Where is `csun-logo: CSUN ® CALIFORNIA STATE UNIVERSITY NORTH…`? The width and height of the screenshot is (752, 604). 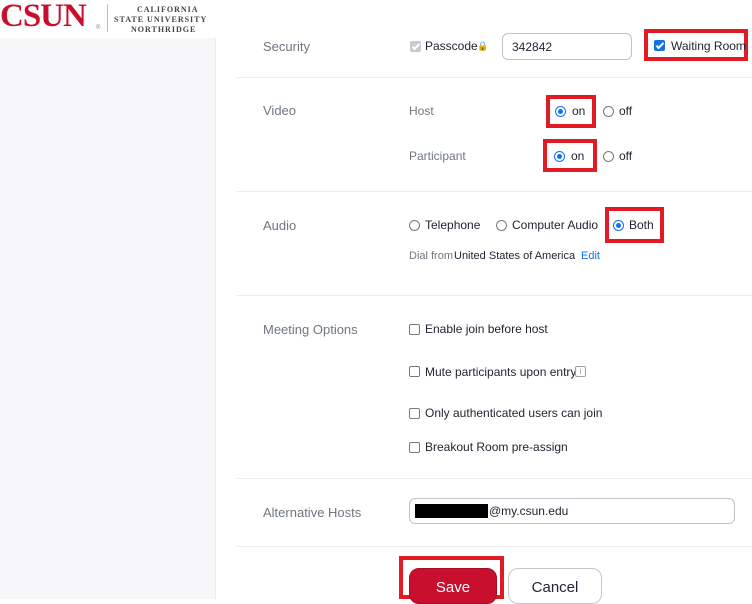 csun-logo: CSUN ® CALIFORNIA STATE UNIVERSITY NORTH… is located at coordinates (107, 19).